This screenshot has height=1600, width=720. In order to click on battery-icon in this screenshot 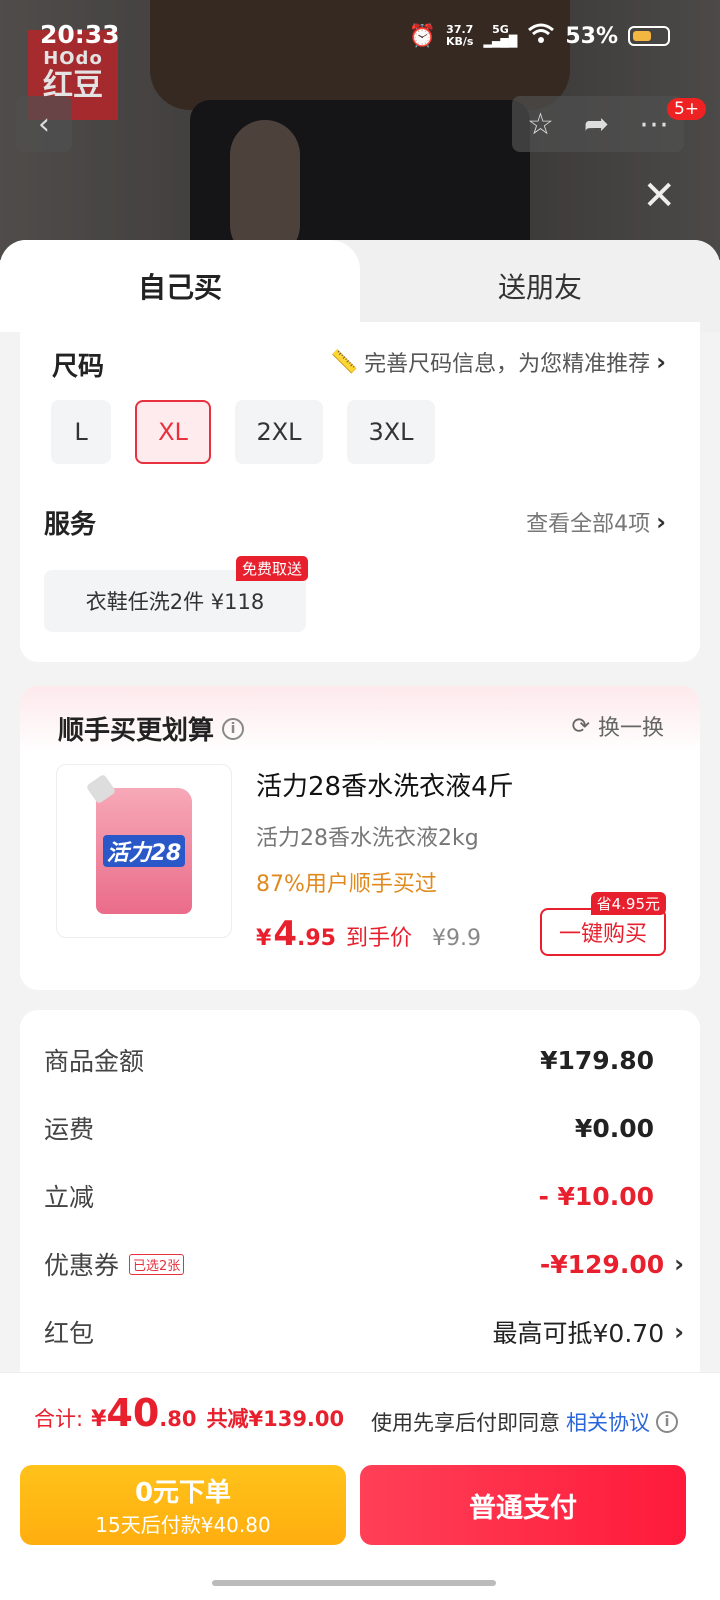, I will do `click(649, 36)`.